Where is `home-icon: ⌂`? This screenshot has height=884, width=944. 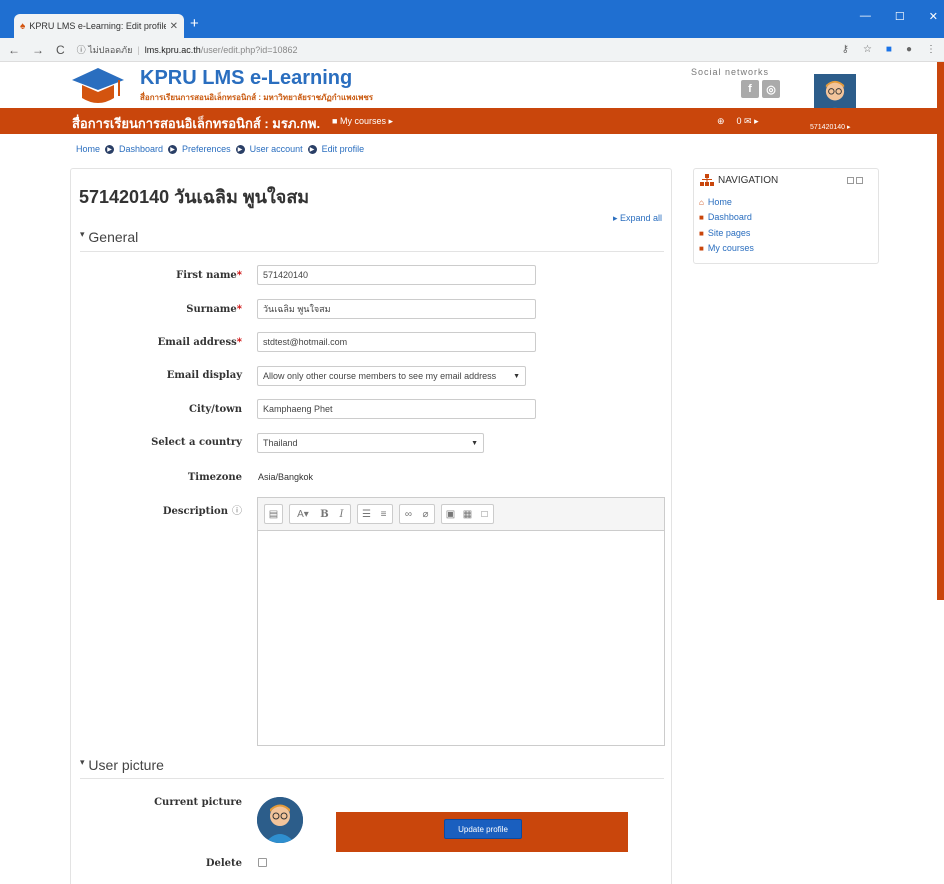
home-icon: ⌂ is located at coordinates (701, 202).